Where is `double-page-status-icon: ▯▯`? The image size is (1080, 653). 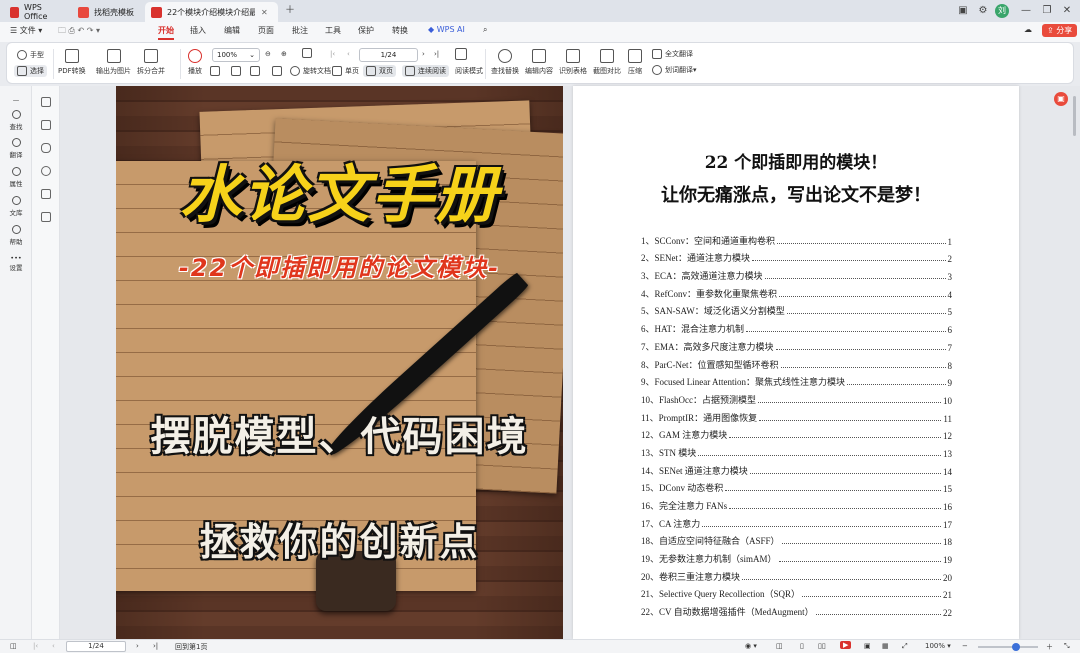 double-page-status-icon: ▯▯ is located at coordinates (822, 646).